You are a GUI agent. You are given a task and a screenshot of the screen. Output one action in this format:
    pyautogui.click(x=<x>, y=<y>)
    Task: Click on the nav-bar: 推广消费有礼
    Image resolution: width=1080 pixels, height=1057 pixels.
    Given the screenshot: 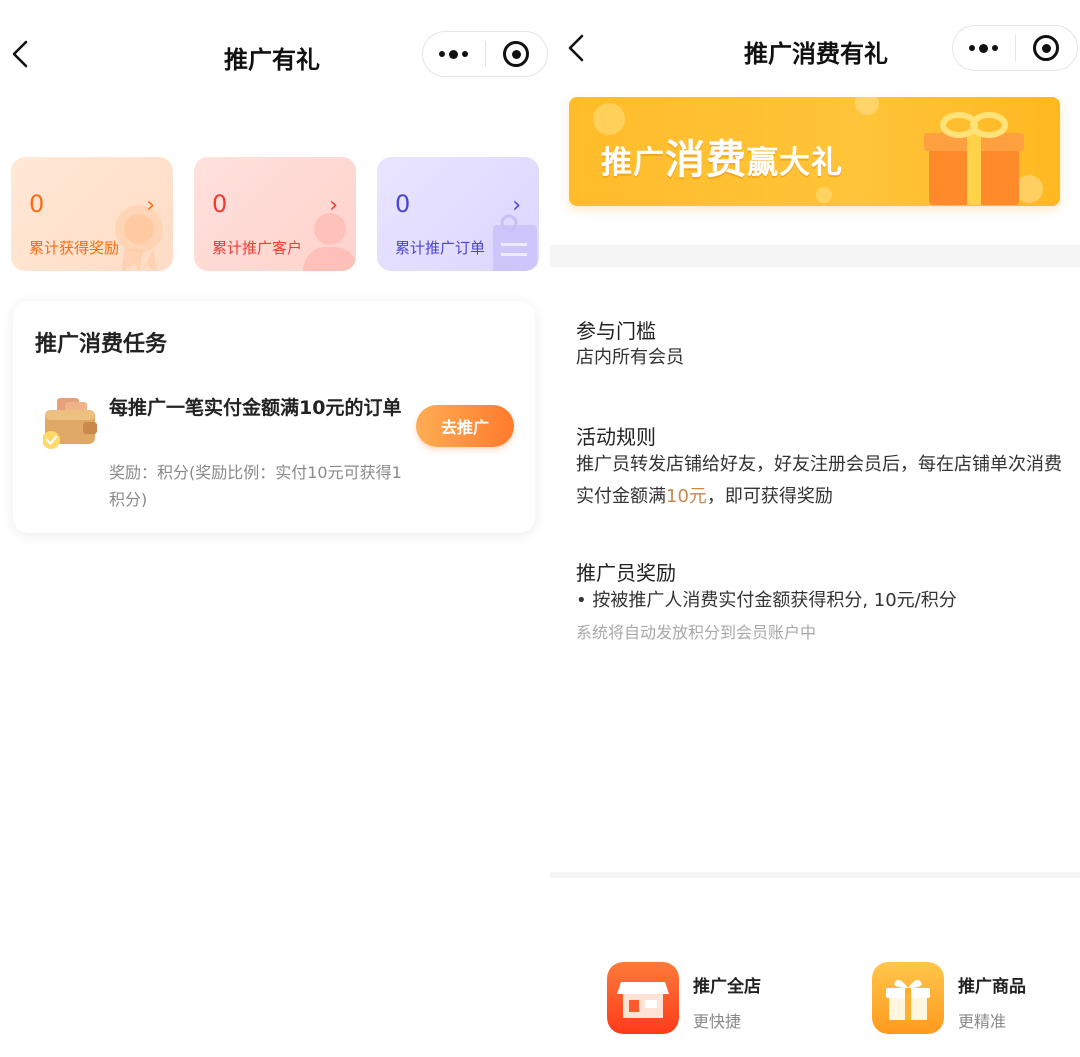 What is the action you would take?
    pyautogui.click(x=815, y=50)
    